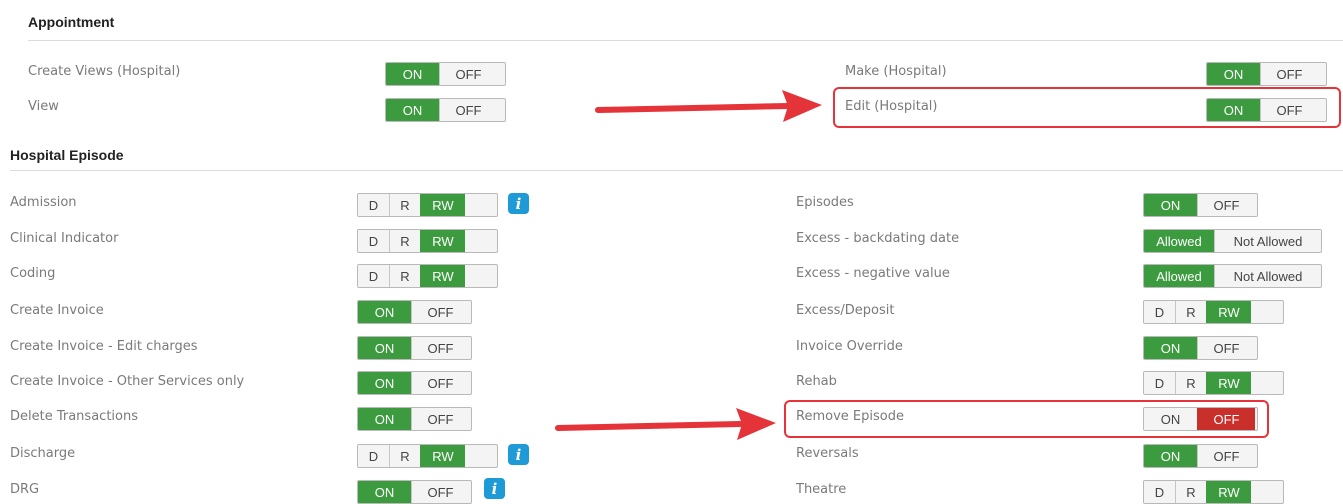 The height and width of the screenshot is (504, 1343). I want to click on setting-label-invoice-override: Invoice Override, so click(849, 346).